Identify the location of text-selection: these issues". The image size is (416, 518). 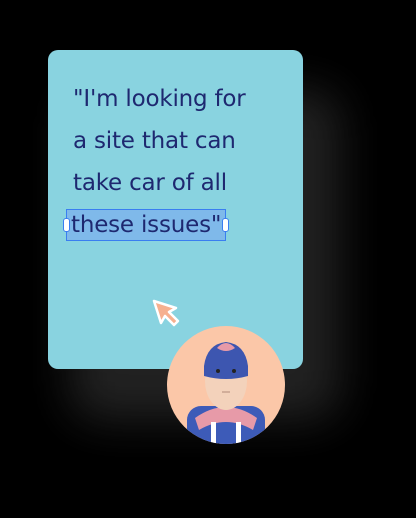
(146, 225).